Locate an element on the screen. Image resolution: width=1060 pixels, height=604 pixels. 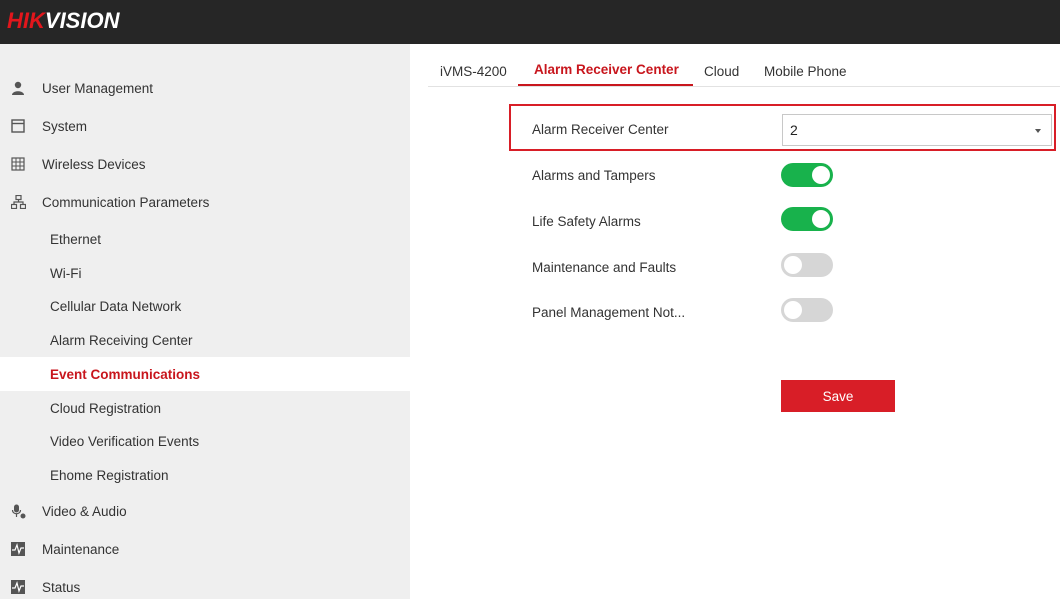
sidebar-item-event-communications: Event Communications is located at coordinates (205, 374).